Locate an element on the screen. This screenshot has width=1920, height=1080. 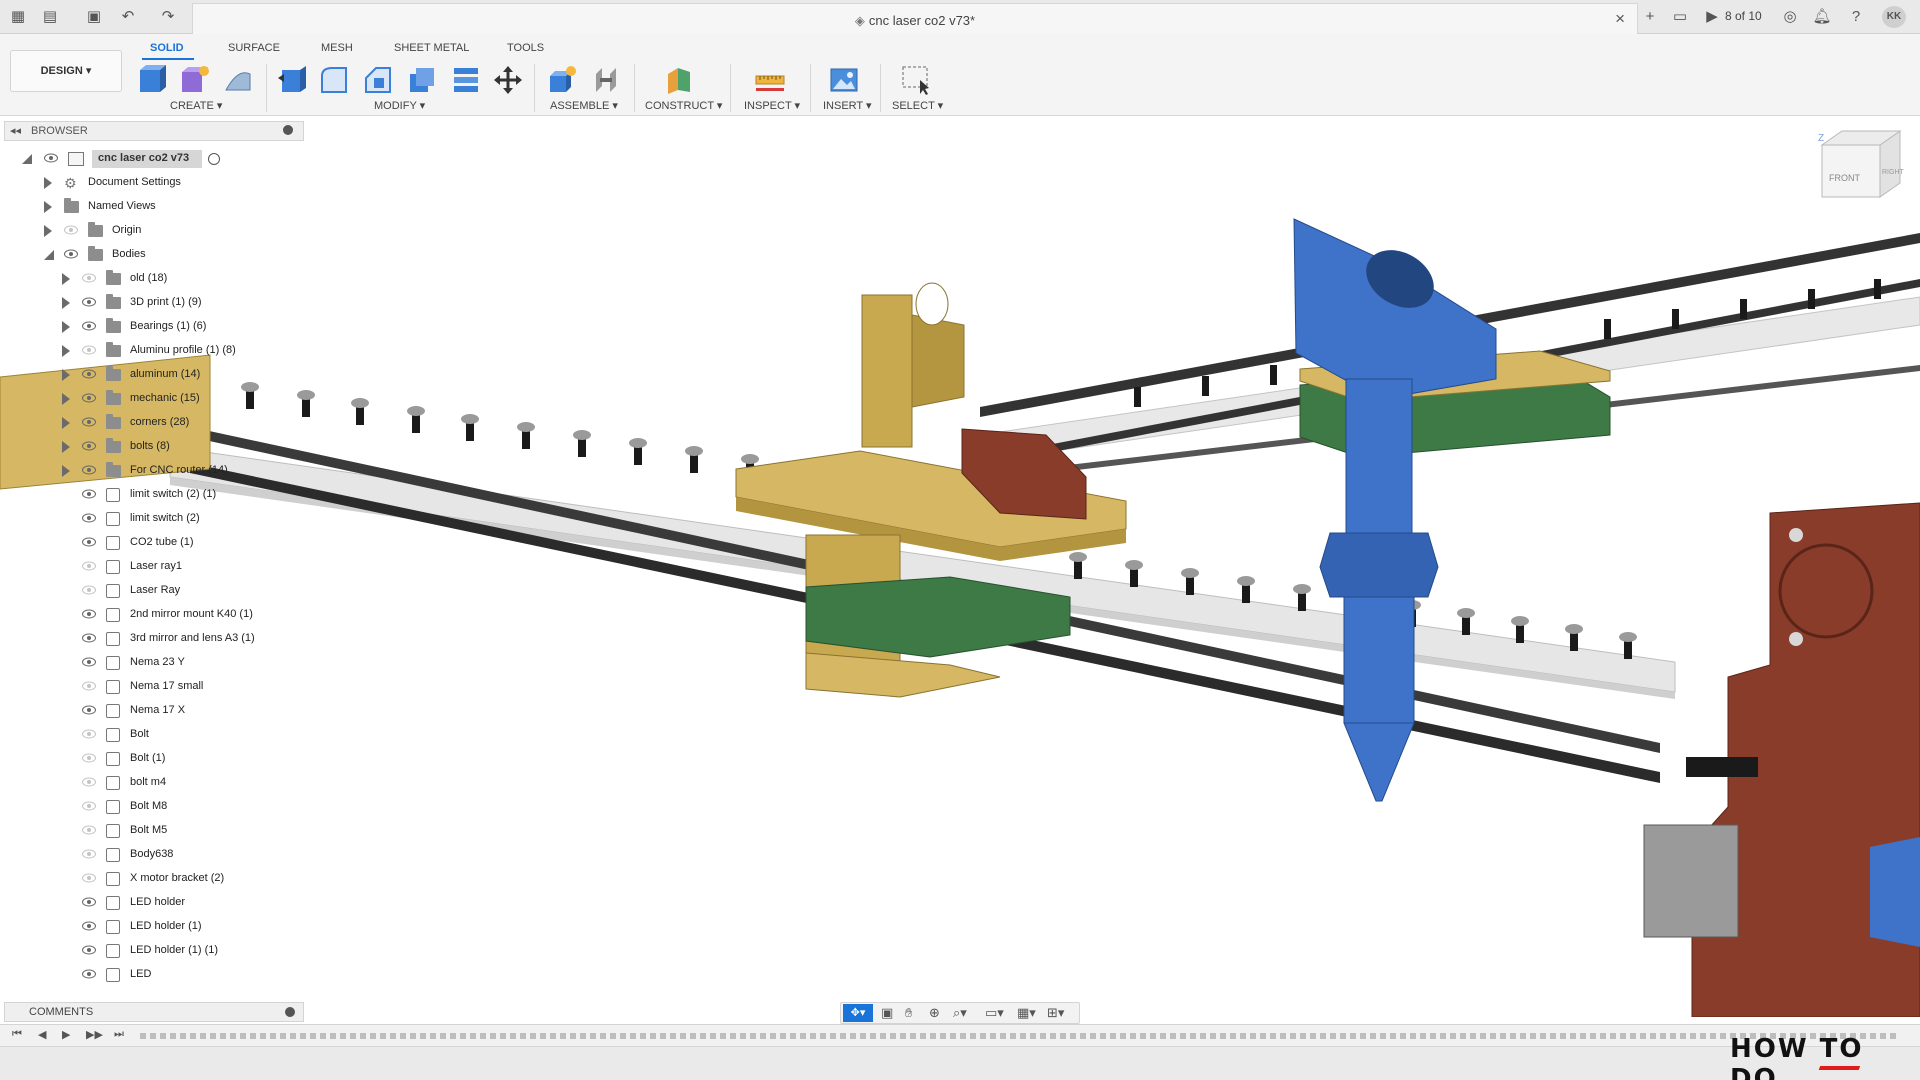
tree-item: old (18) is located at coordinates (150, 279).